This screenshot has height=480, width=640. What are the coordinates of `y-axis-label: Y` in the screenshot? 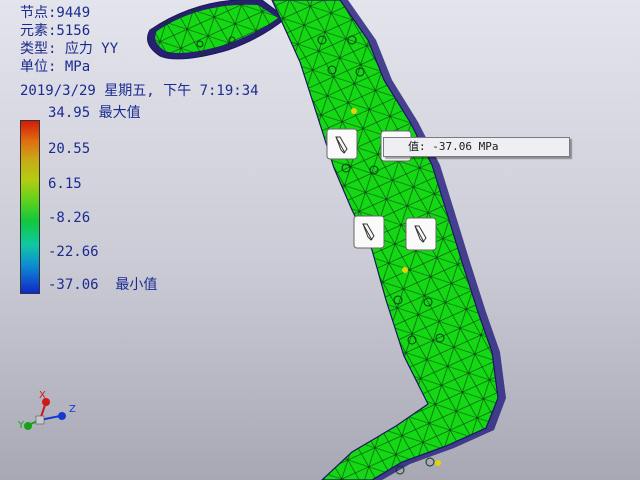 It's located at (21, 425).